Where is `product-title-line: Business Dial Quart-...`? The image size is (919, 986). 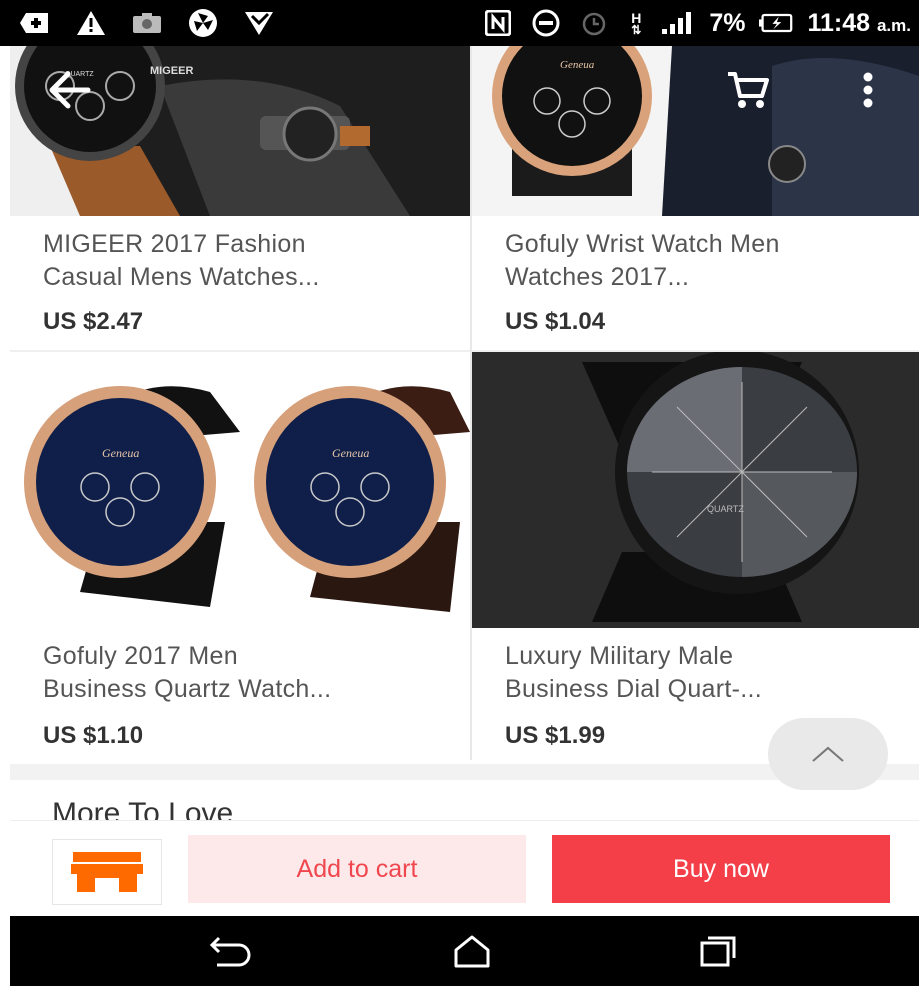 product-title-line: Business Dial Quart-... is located at coordinates (633, 689).